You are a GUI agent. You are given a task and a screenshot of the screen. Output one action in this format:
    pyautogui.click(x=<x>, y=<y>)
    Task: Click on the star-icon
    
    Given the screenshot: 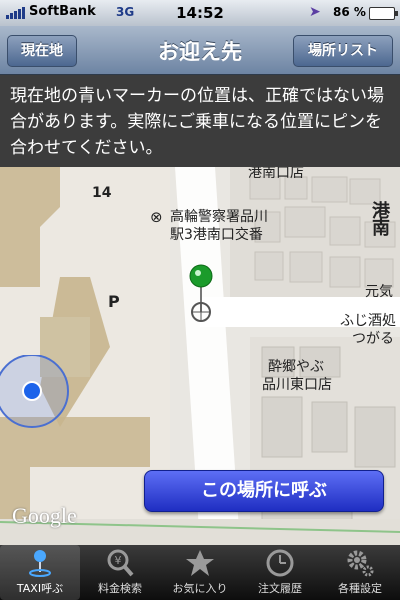 What is the action you would take?
    pyautogui.click(x=200, y=563)
    